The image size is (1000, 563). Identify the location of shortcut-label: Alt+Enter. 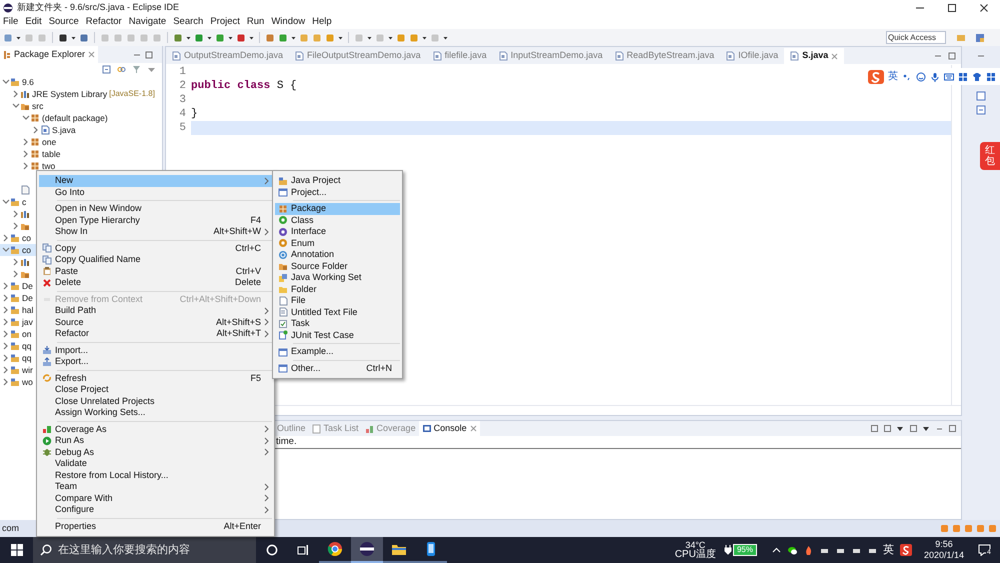
(242, 526).